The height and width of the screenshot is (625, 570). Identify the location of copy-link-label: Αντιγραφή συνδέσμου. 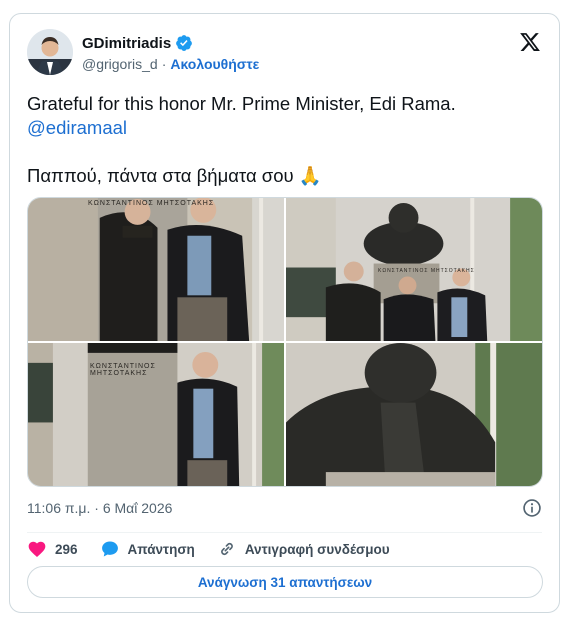
(317, 549).